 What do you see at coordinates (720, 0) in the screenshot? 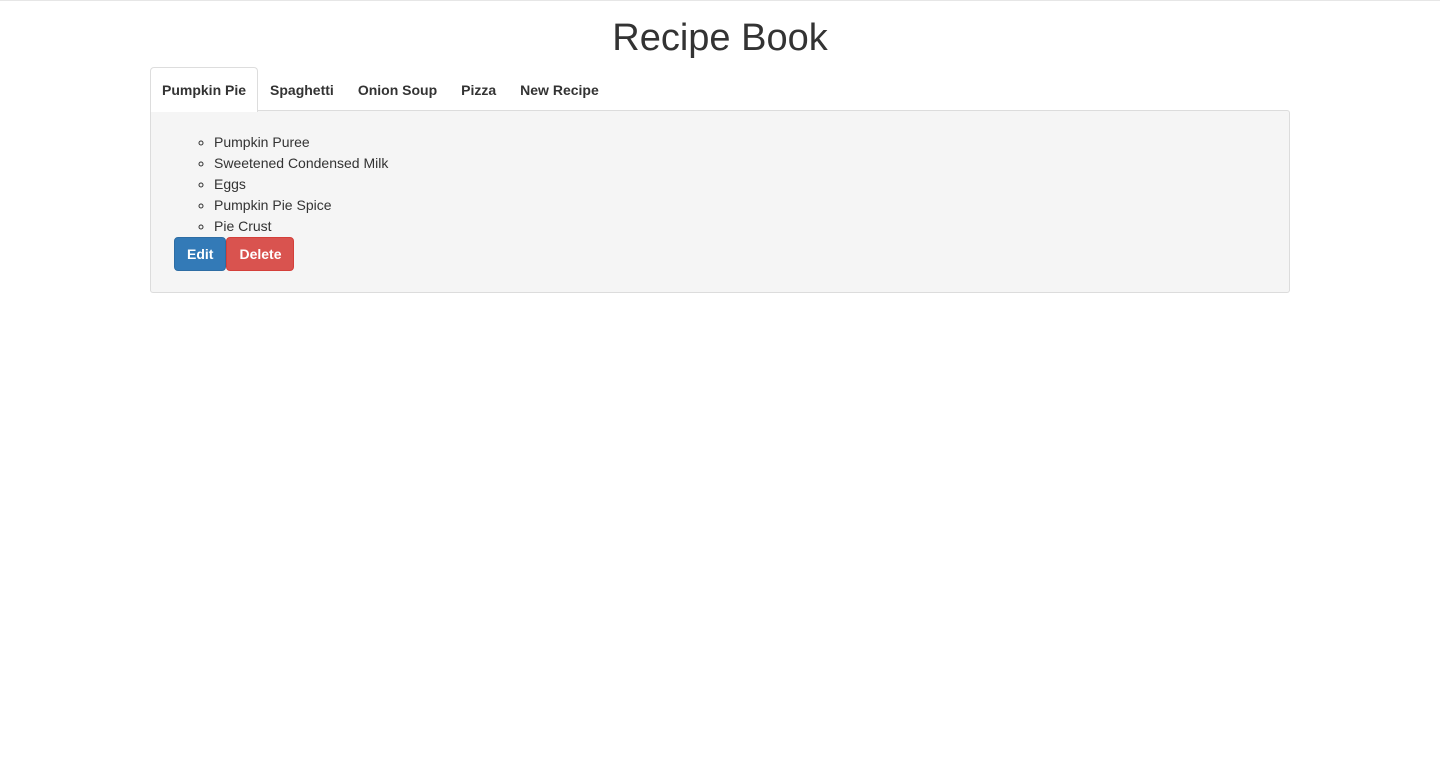
I see `top-divider` at bounding box center [720, 0].